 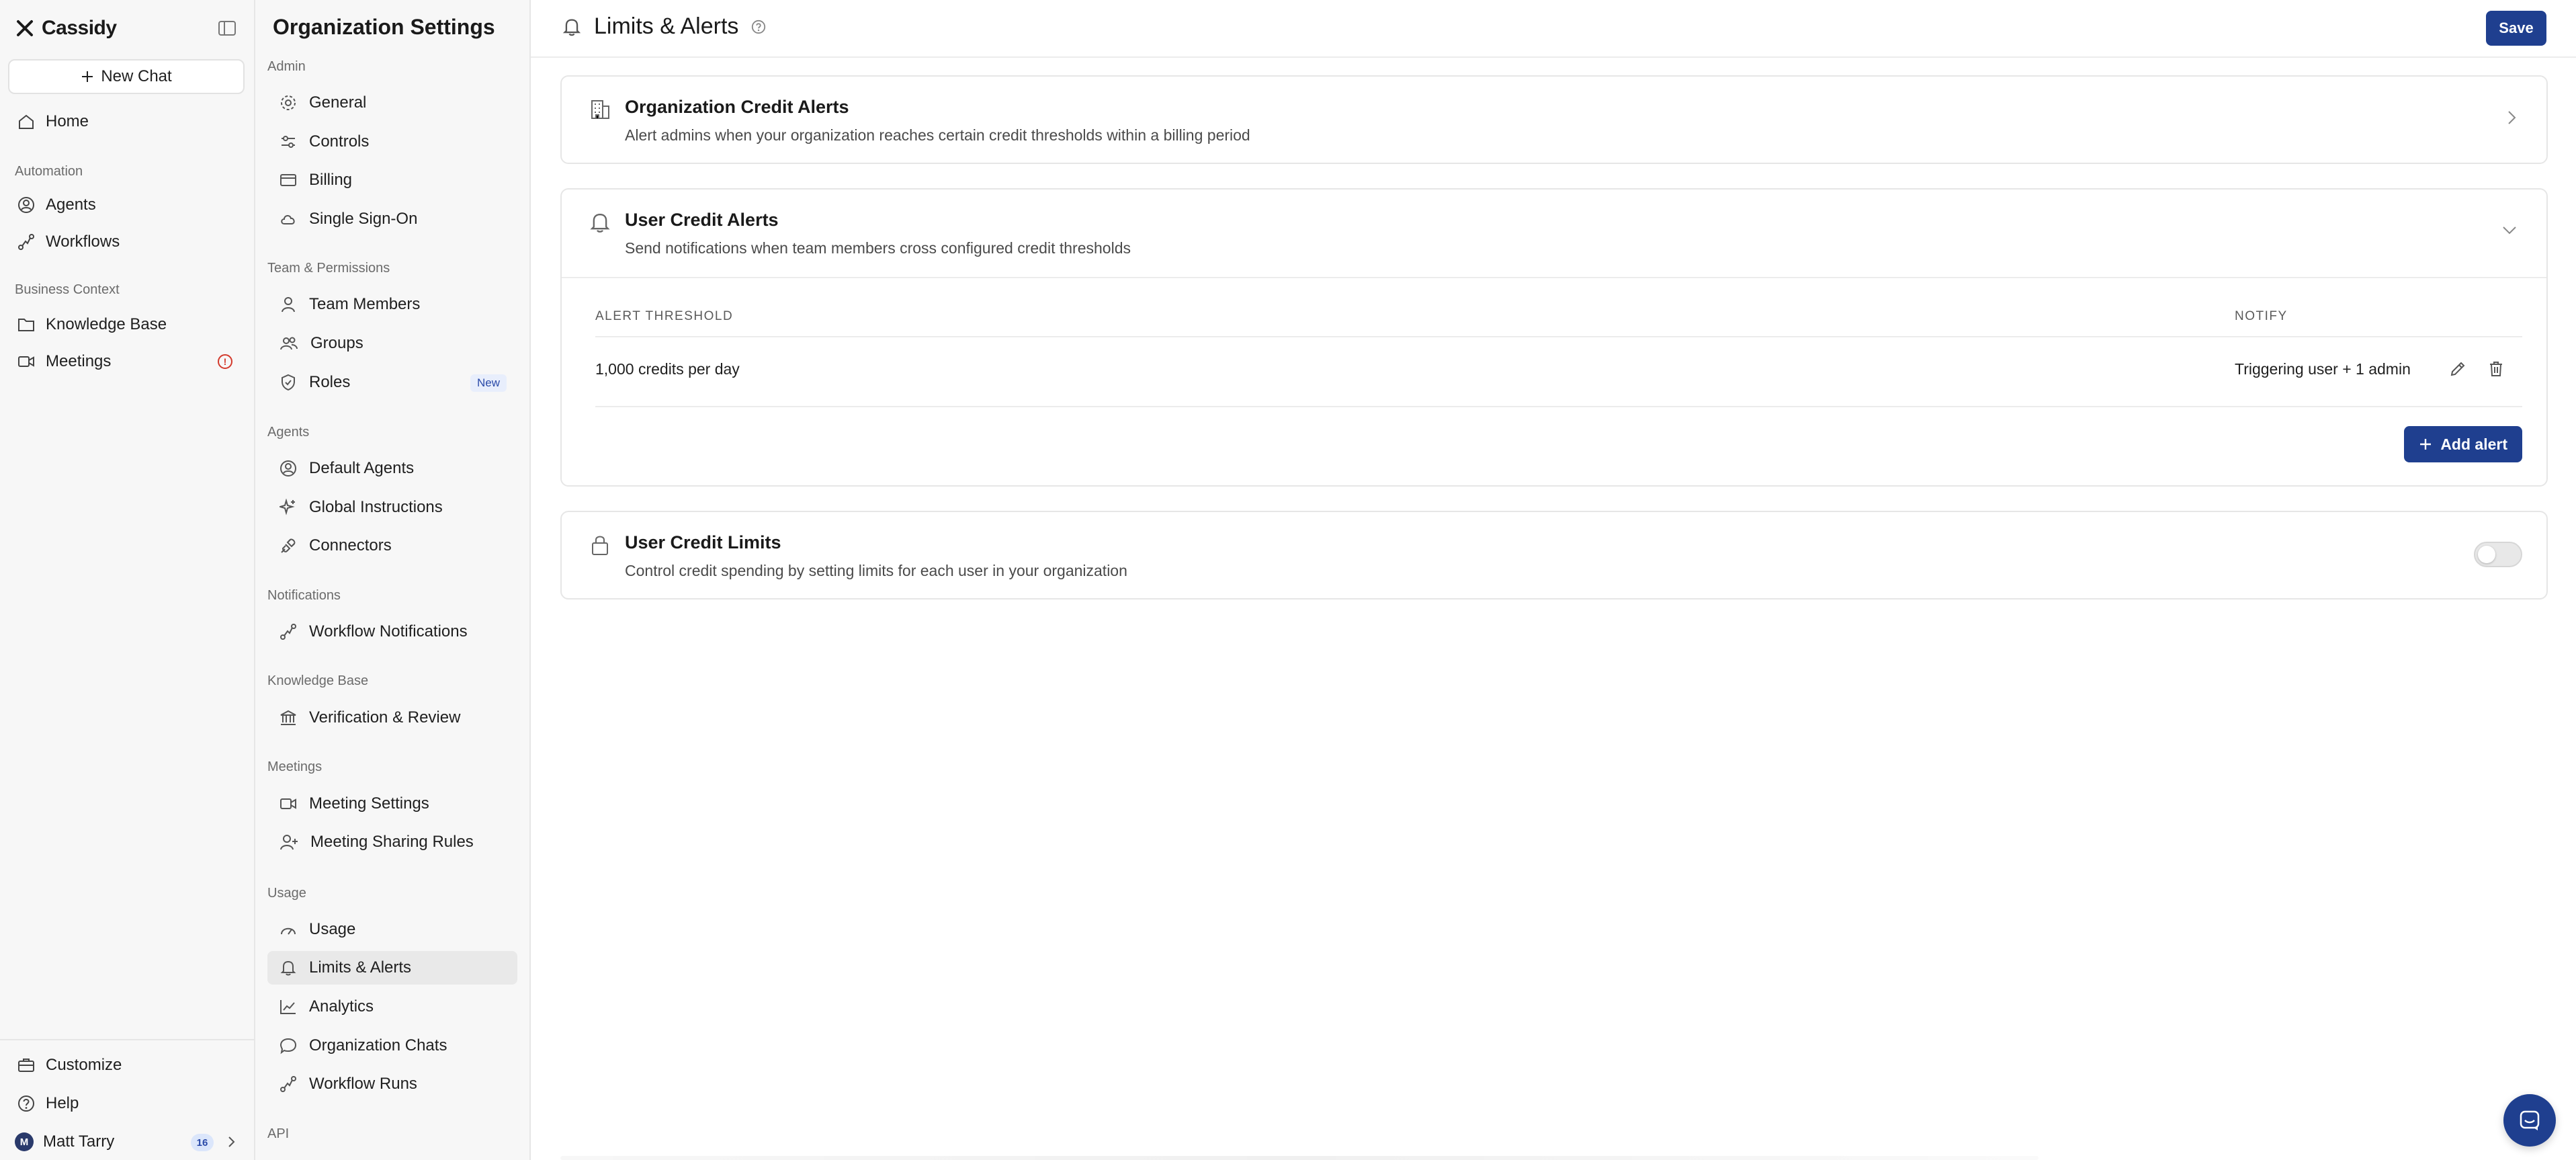 What do you see at coordinates (126, 1142) in the screenshot?
I see `user-menu: M Matt Tarry 16` at bounding box center [126, 1142].